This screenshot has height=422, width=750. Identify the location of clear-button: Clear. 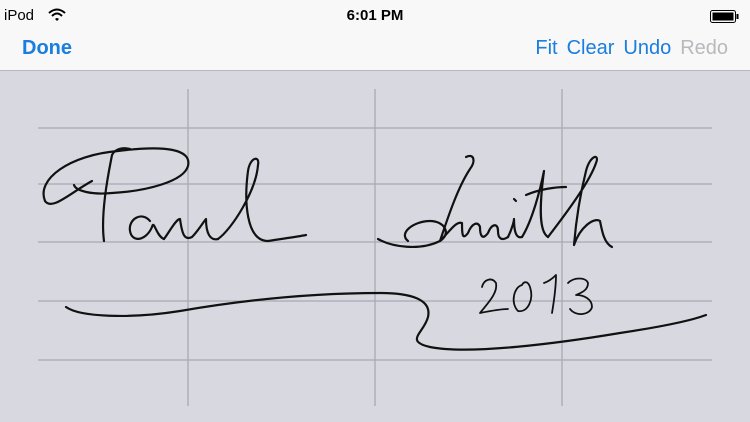
(591, 48).